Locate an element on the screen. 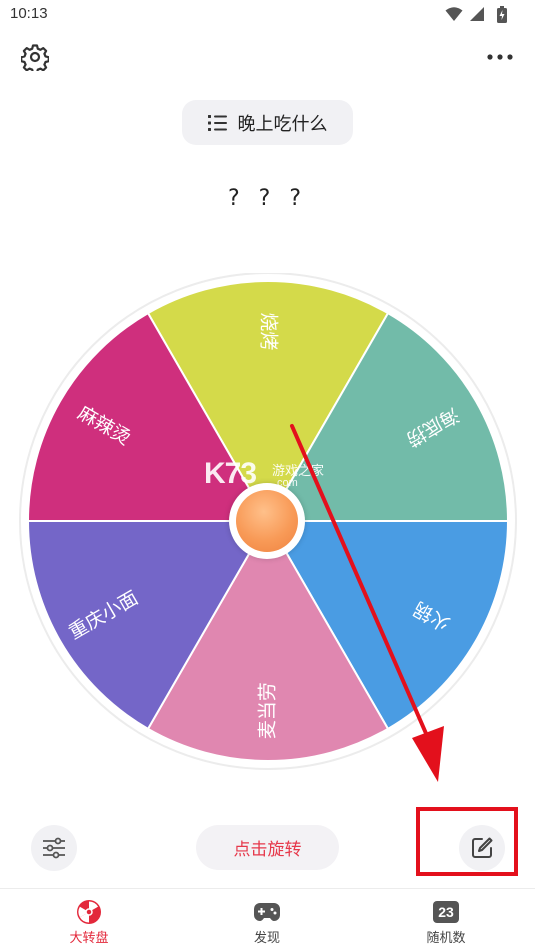 The image size is (535, 951). random-number-badge: 23 is located at coordinates (446, 912).